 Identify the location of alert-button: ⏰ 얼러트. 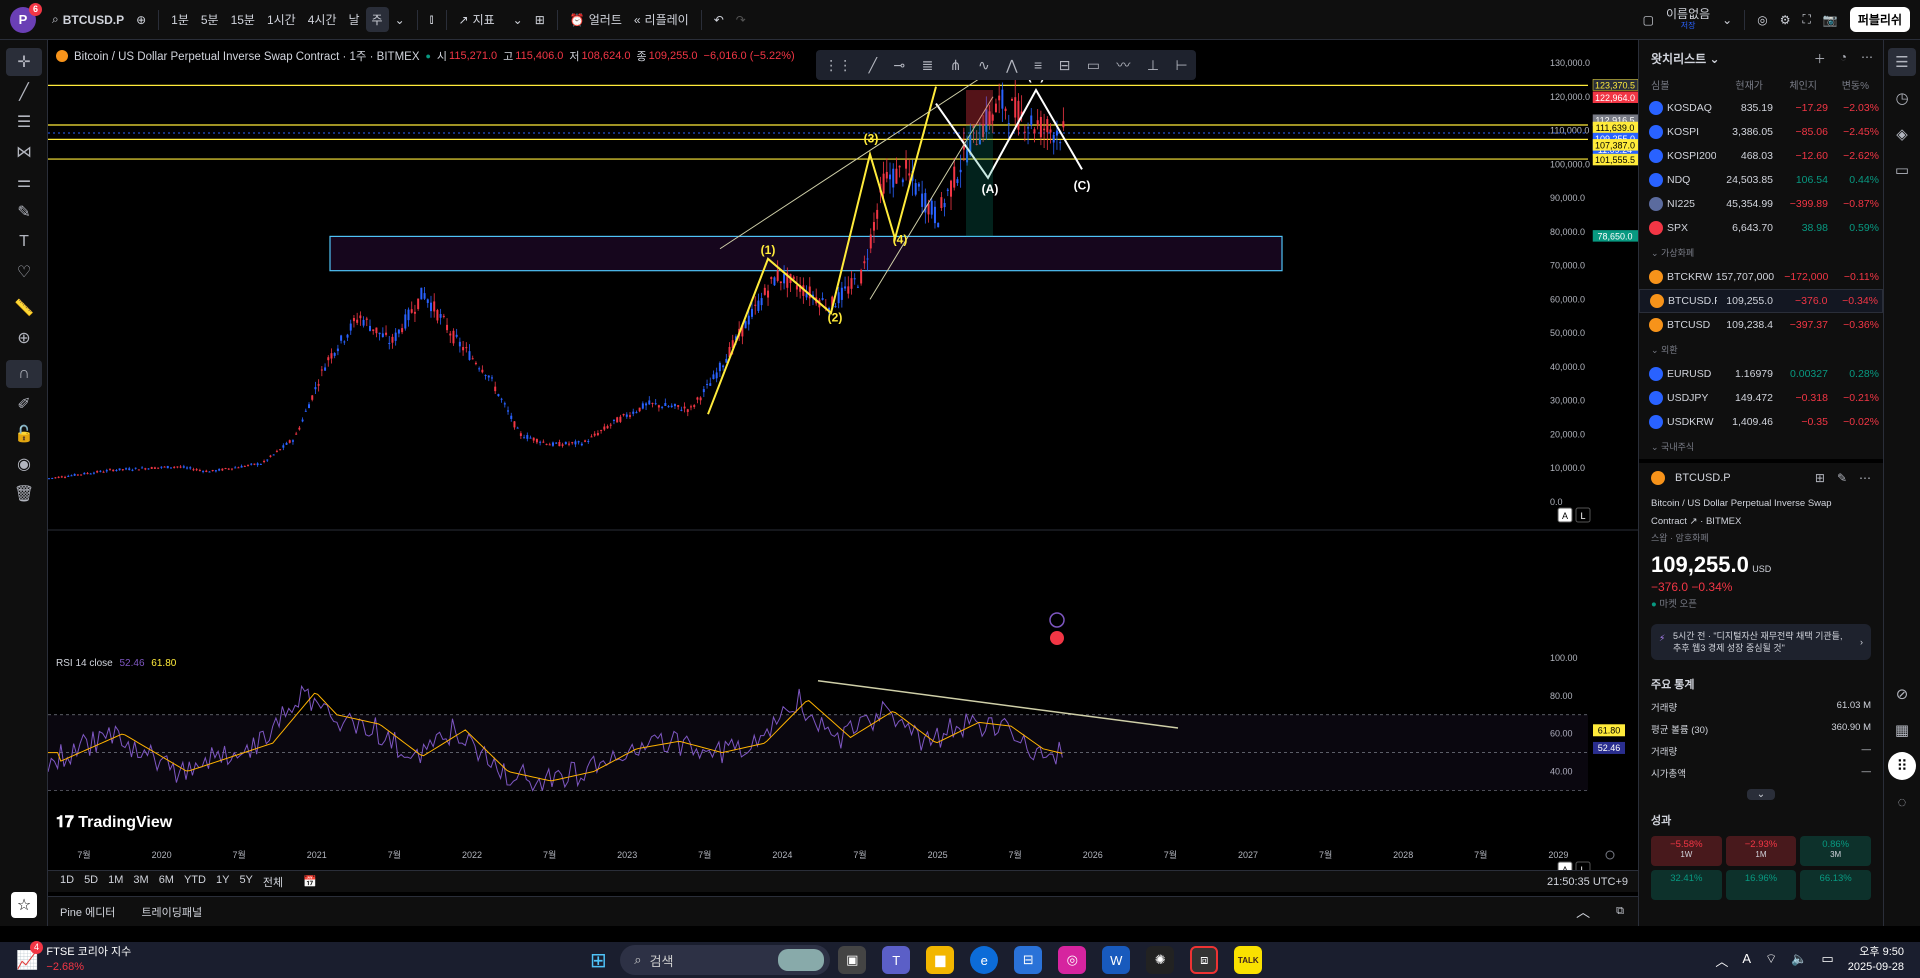
(596, 19).